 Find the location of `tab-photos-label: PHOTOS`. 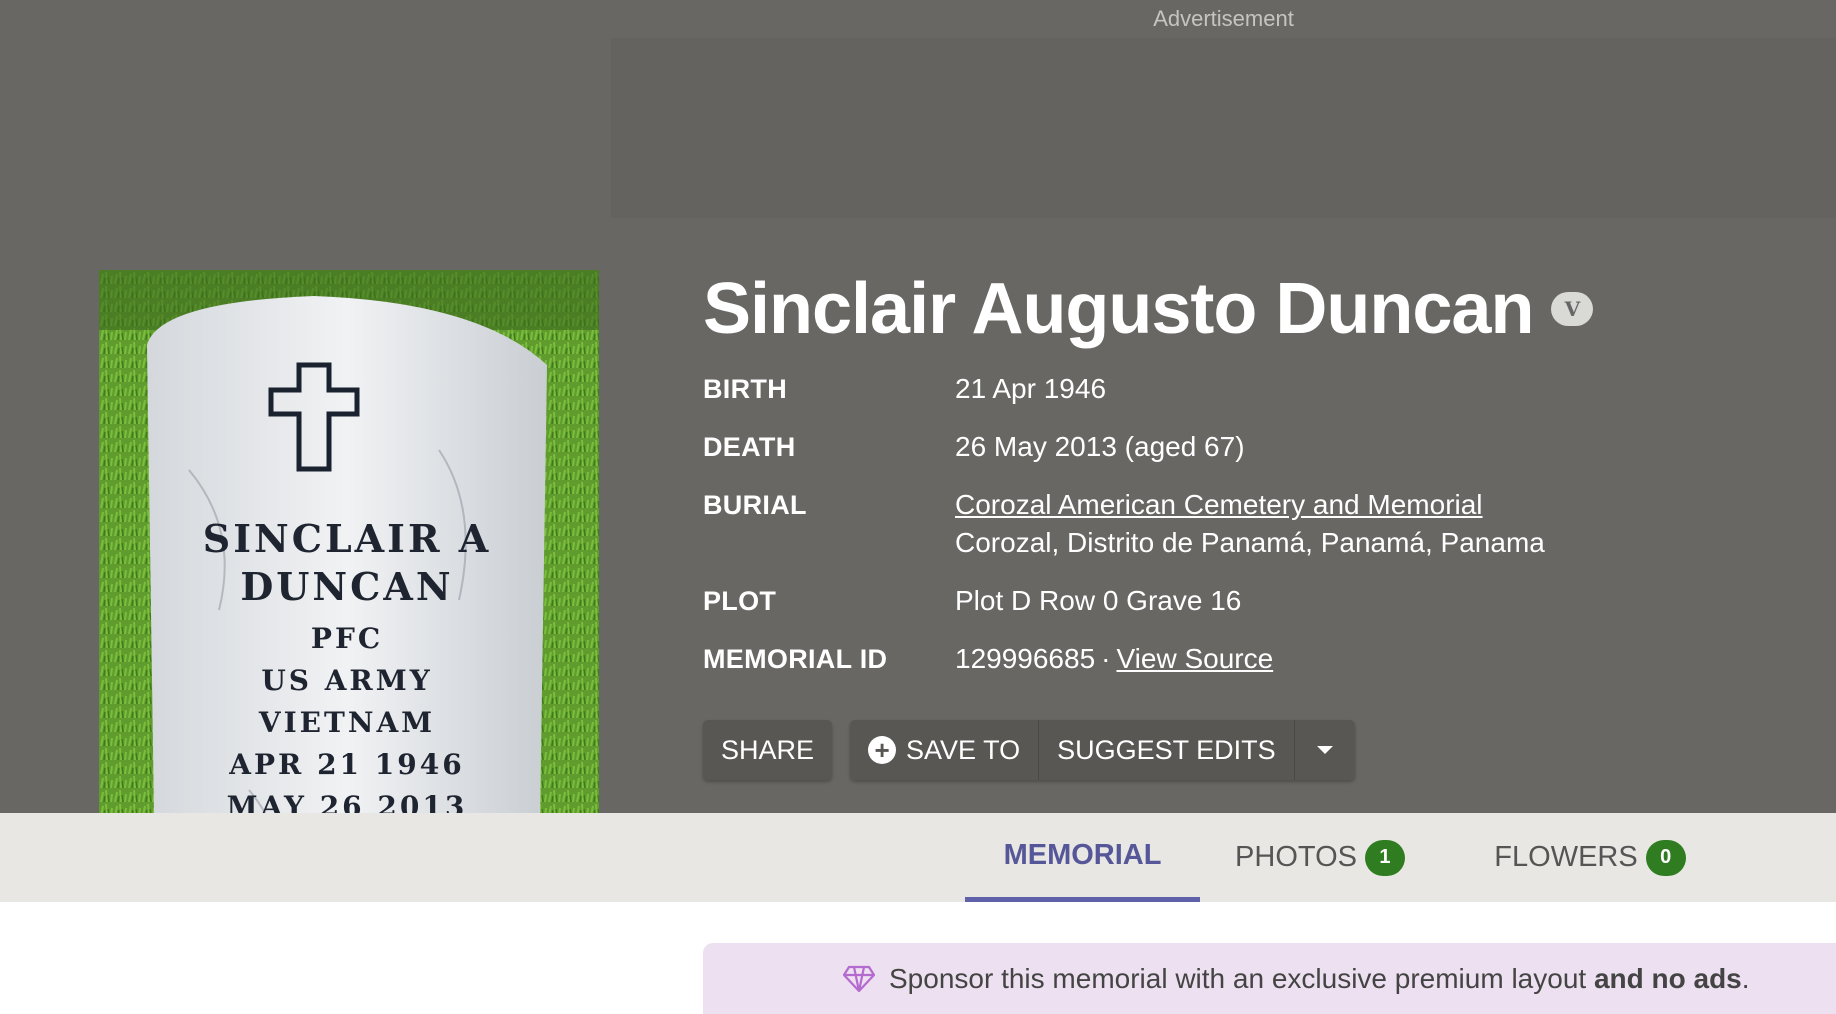

tab-photos-label: PHOTOS is located at coordinates (1296, 857).